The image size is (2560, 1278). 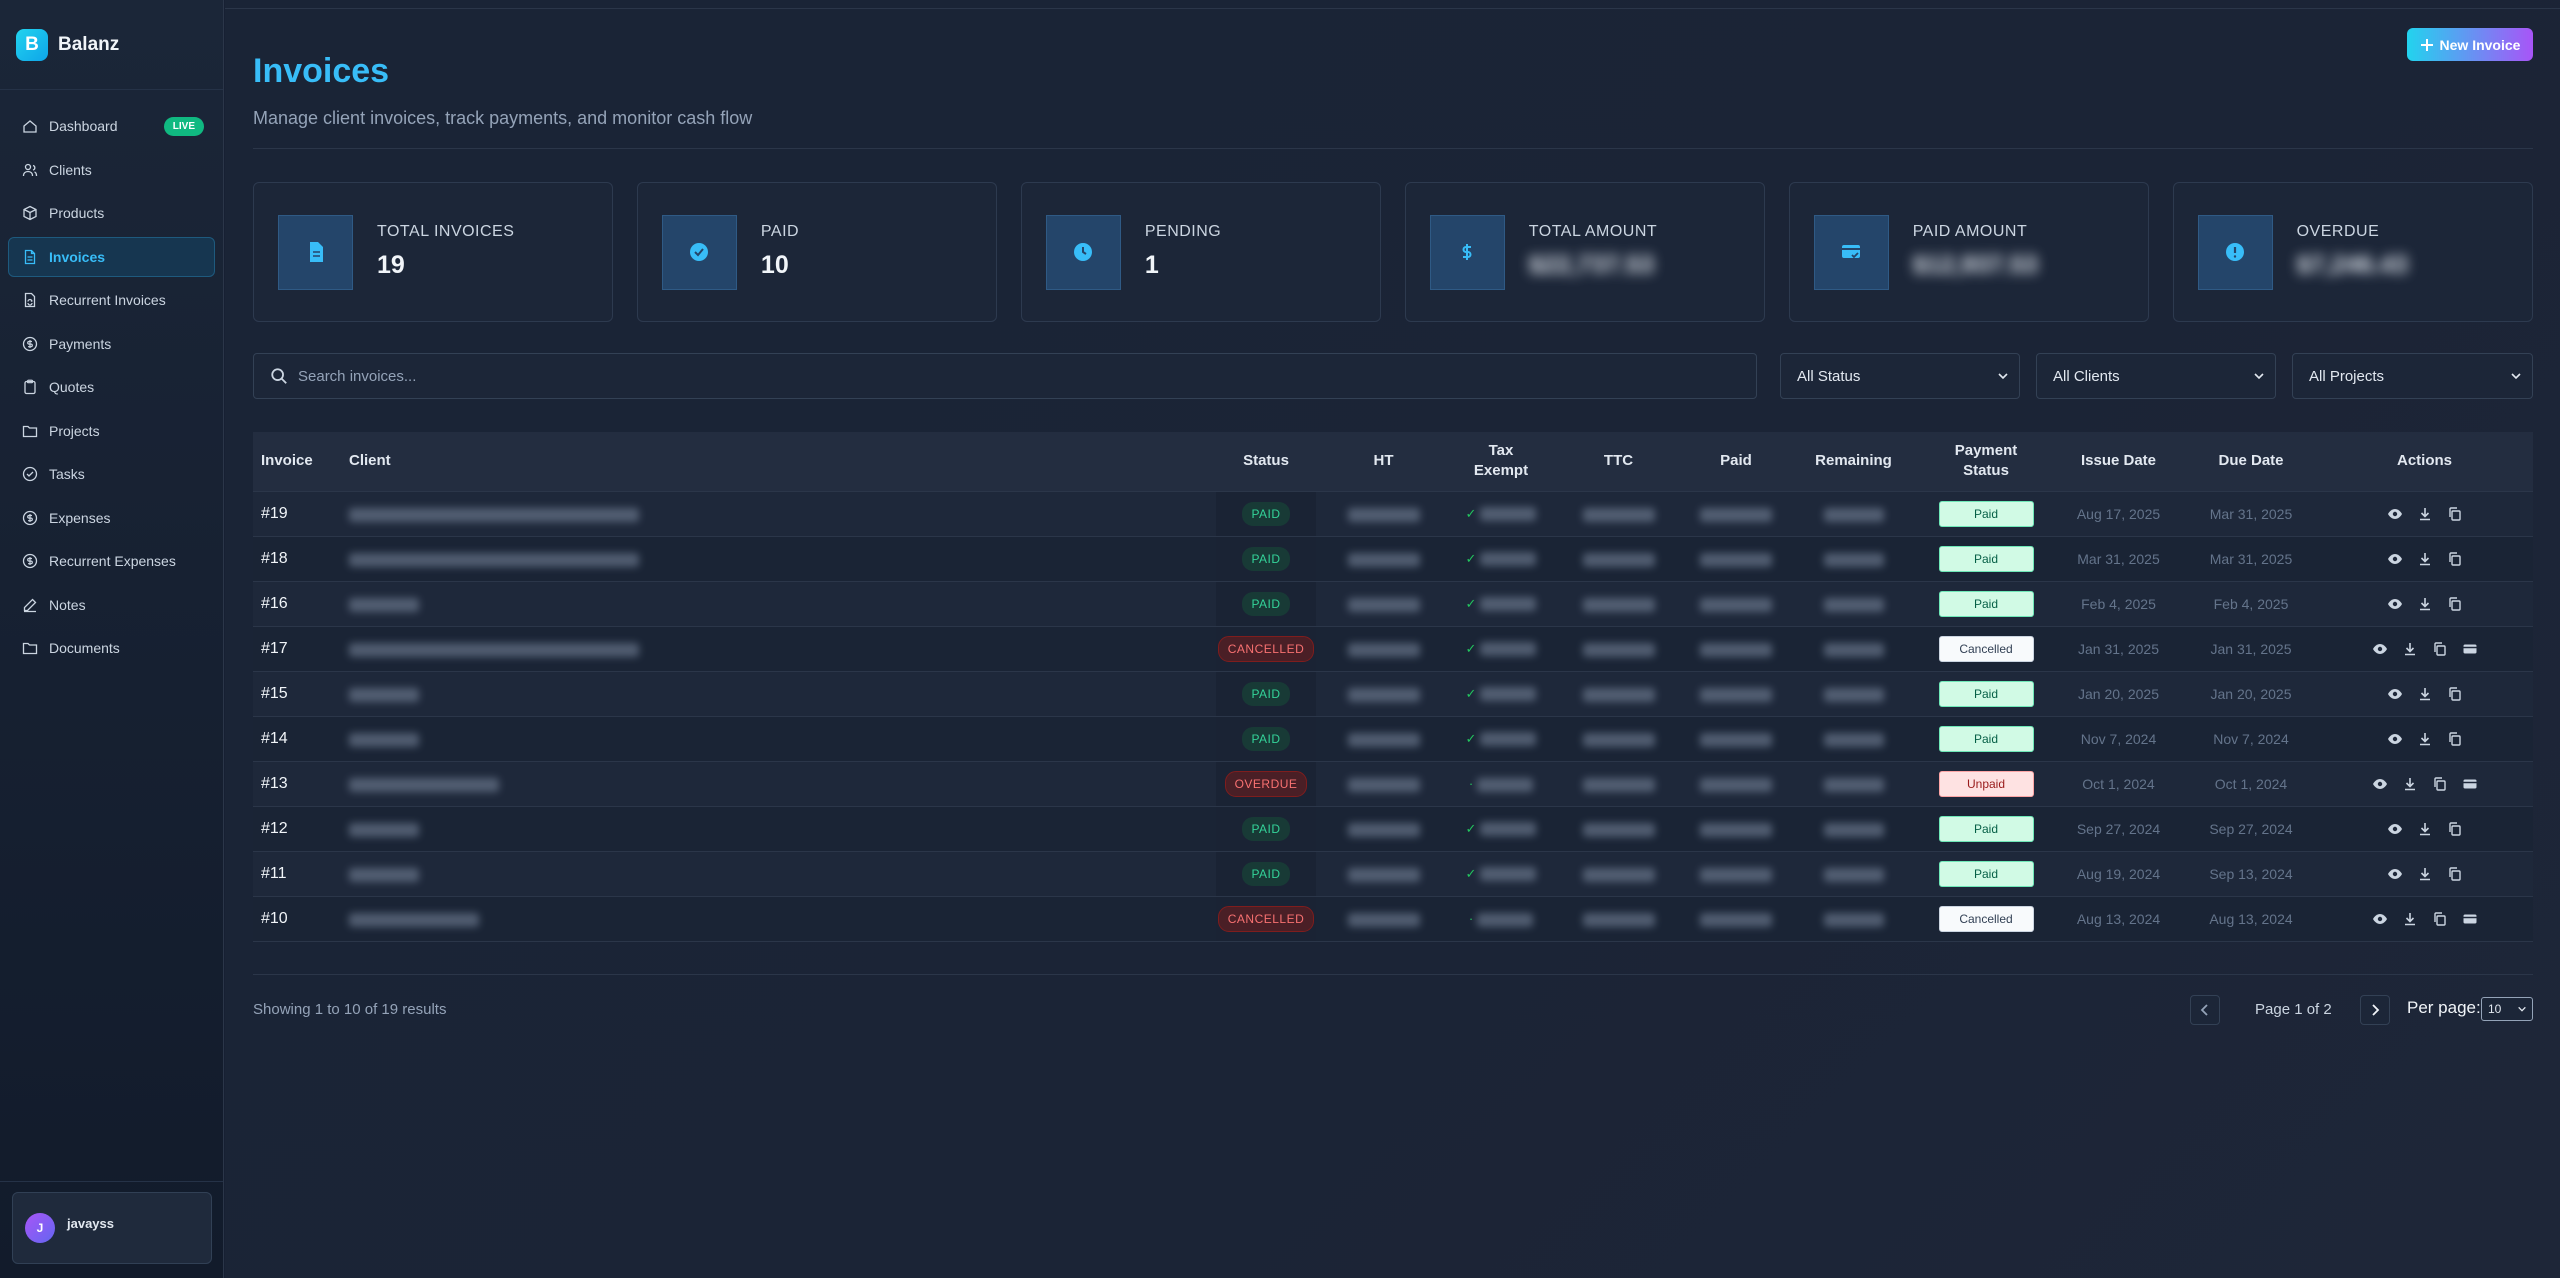 What do you see at coordinates (2118, 462) in the screenshot?
I see `column-header-issue-date: Issue Date` at bounding box center [2118, 462].